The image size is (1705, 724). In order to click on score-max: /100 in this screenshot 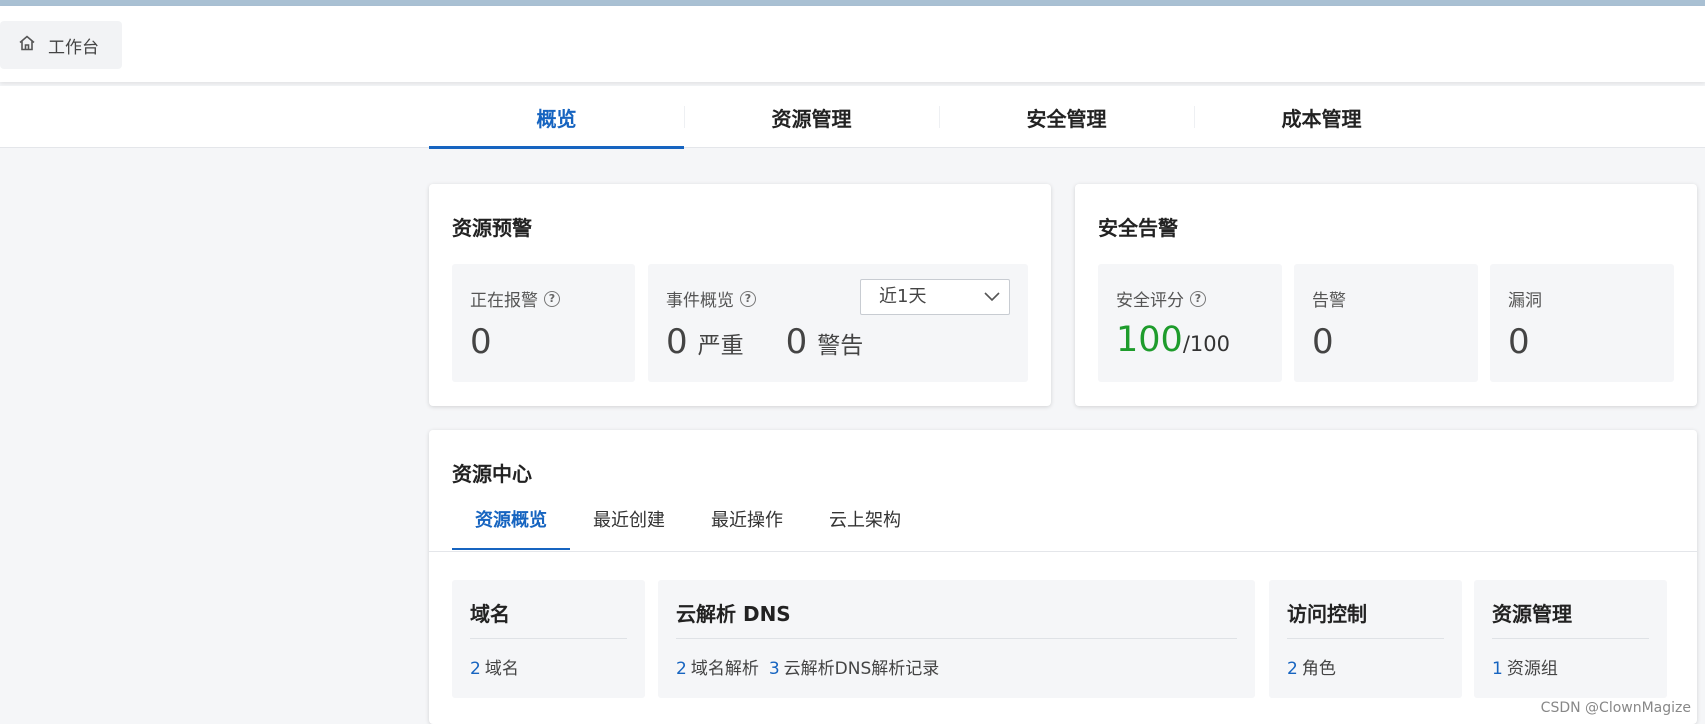, I will do `click(1206, 344)`.